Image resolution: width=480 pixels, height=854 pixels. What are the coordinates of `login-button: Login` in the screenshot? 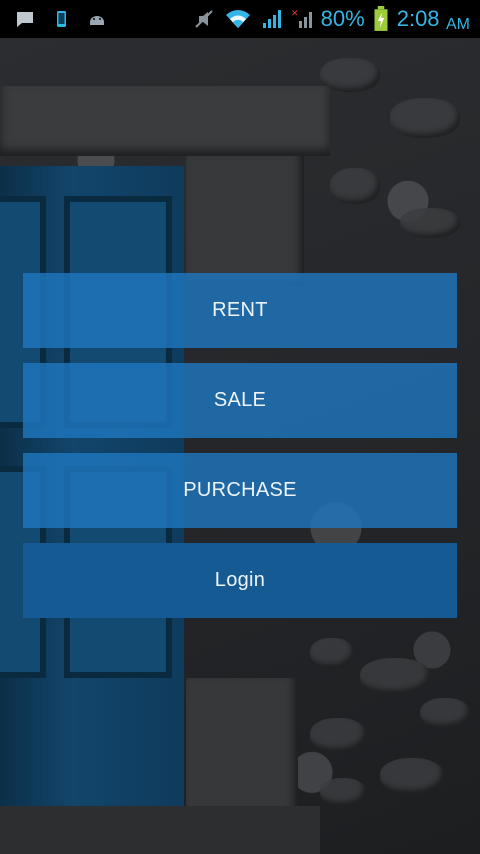 It's located at (240, 580).